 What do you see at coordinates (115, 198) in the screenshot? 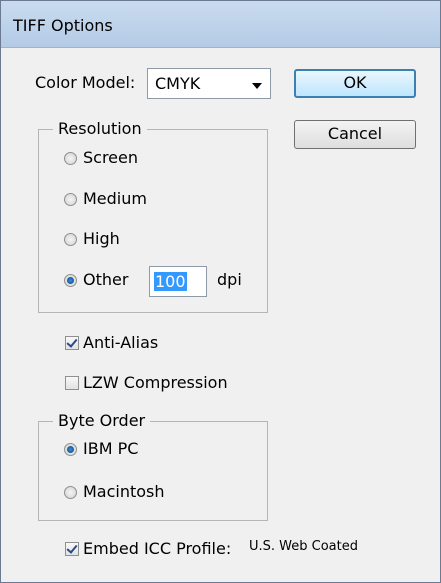
I see `resolution-medium-label: Medium` at bounding box center [115, 198].